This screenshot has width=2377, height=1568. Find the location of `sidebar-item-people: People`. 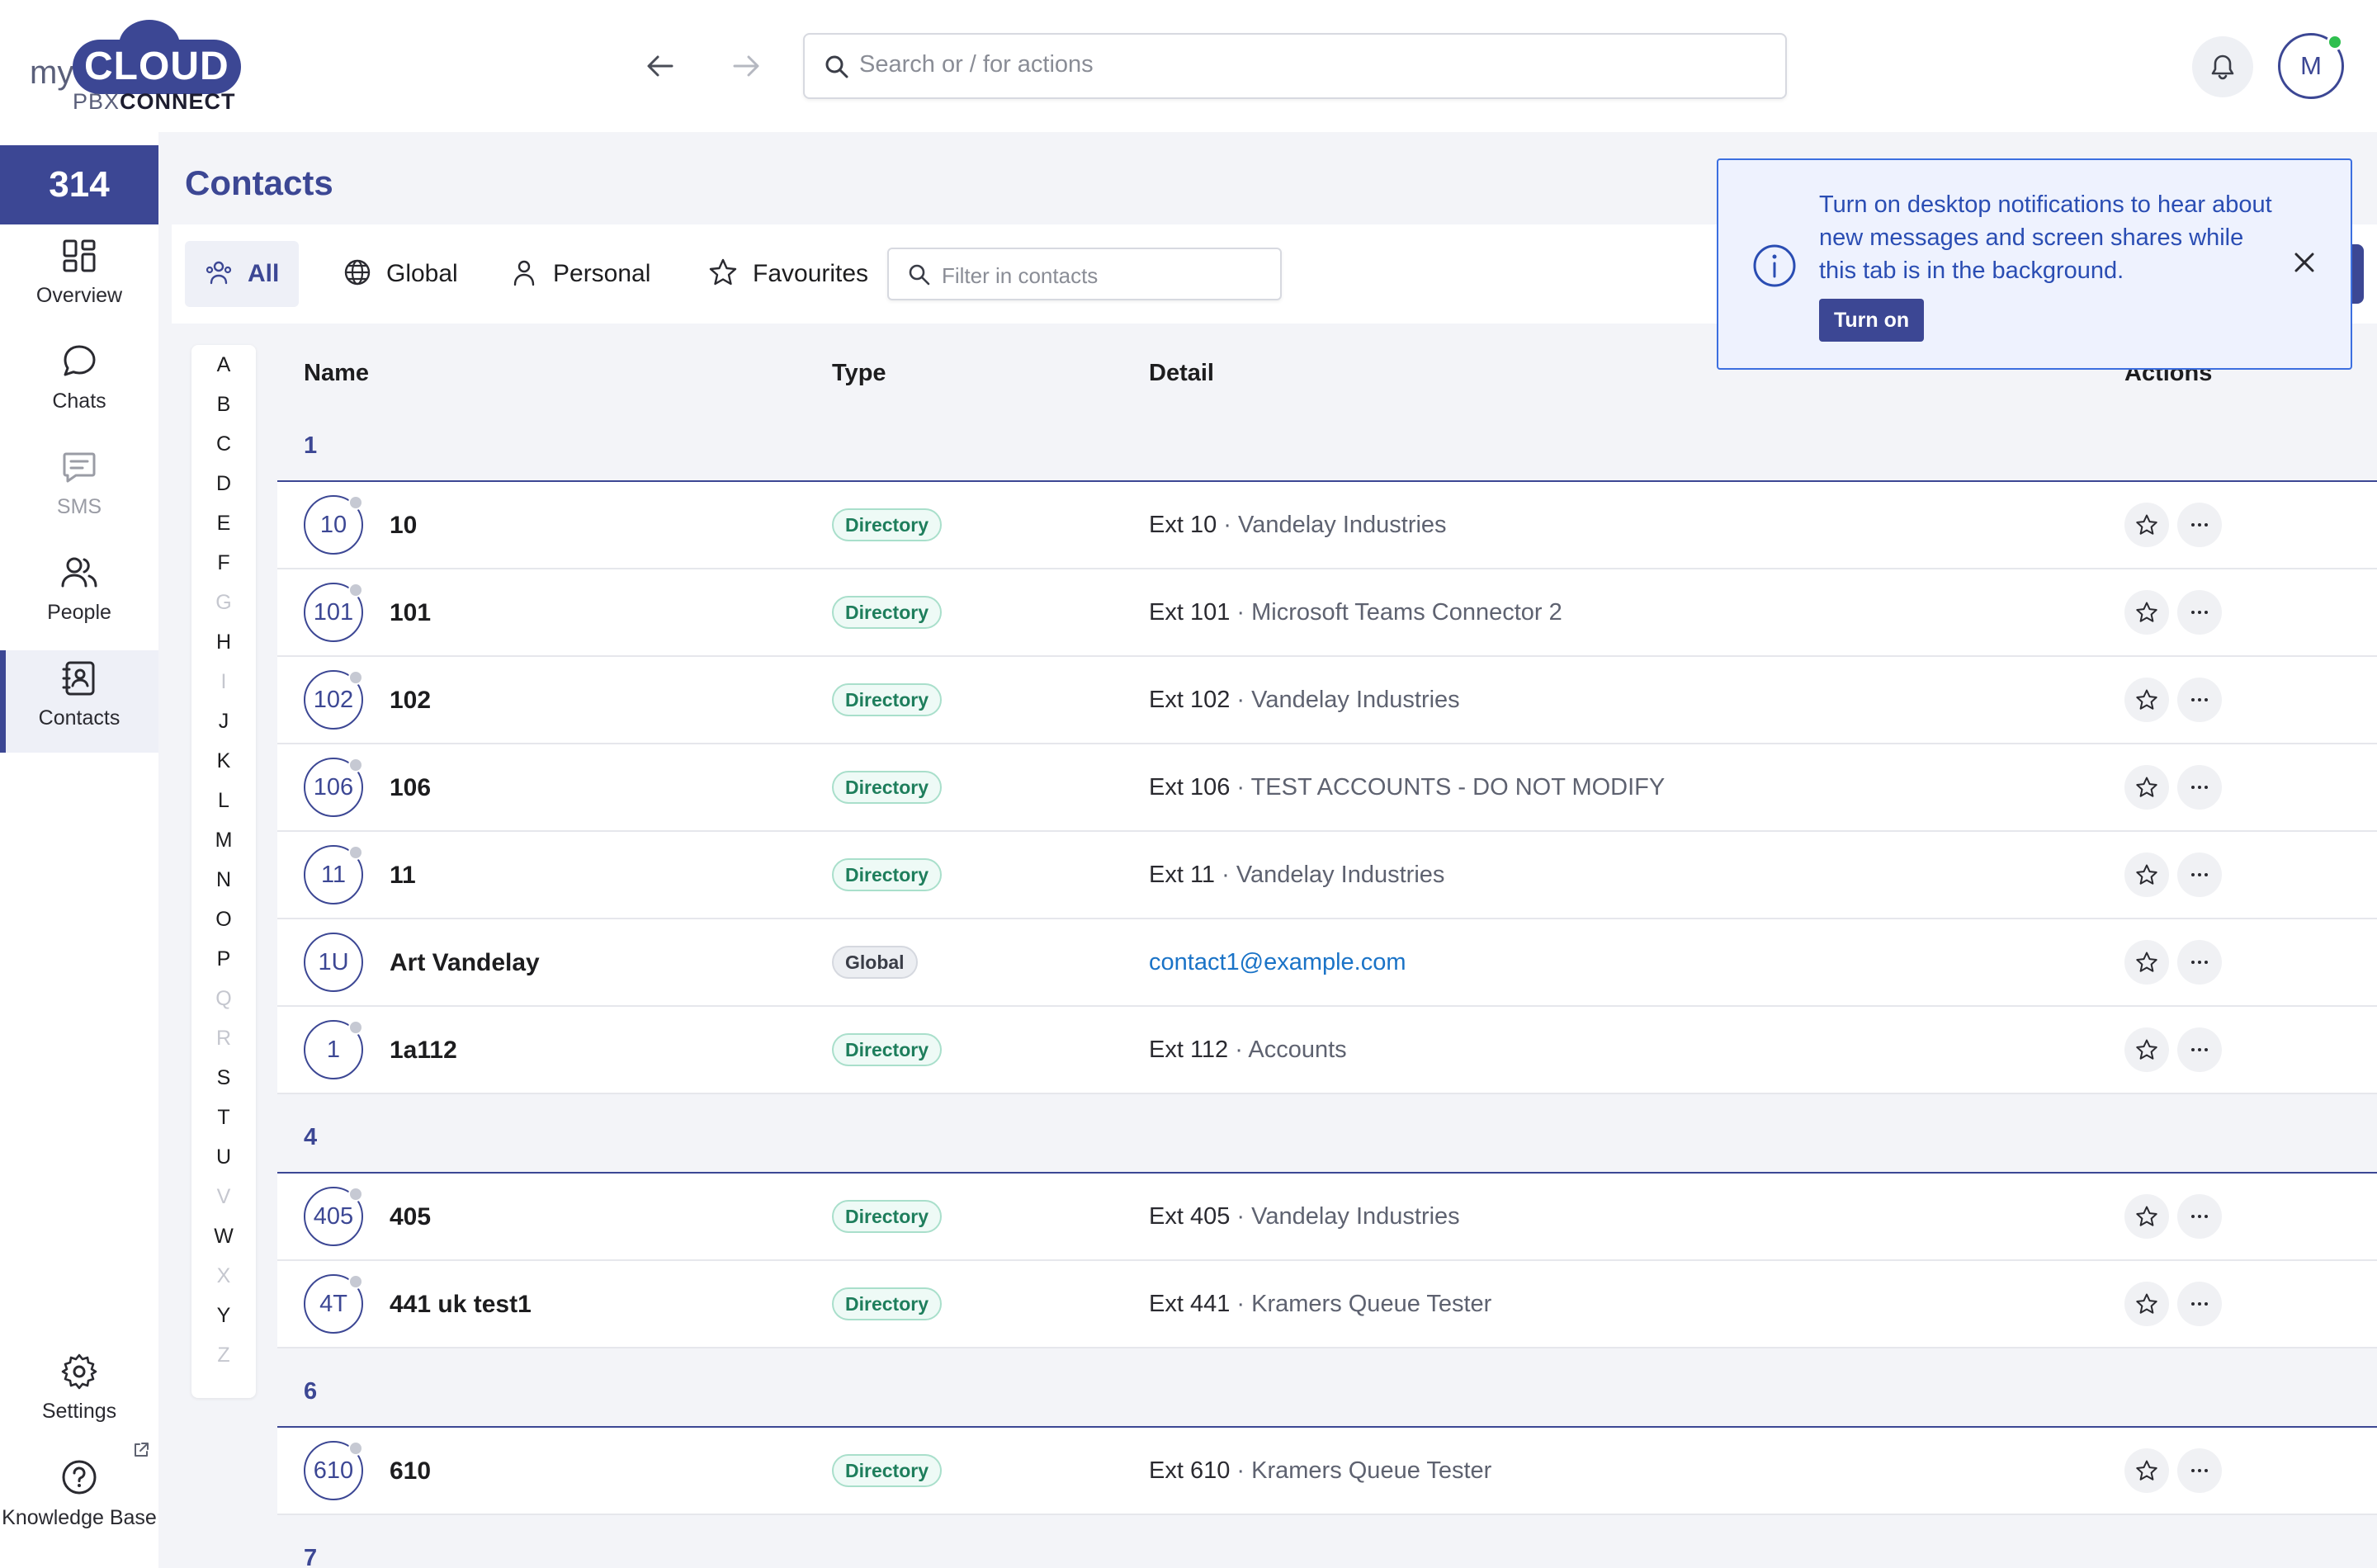

sidebar-item-people: People is located at coordinates (79, 596).